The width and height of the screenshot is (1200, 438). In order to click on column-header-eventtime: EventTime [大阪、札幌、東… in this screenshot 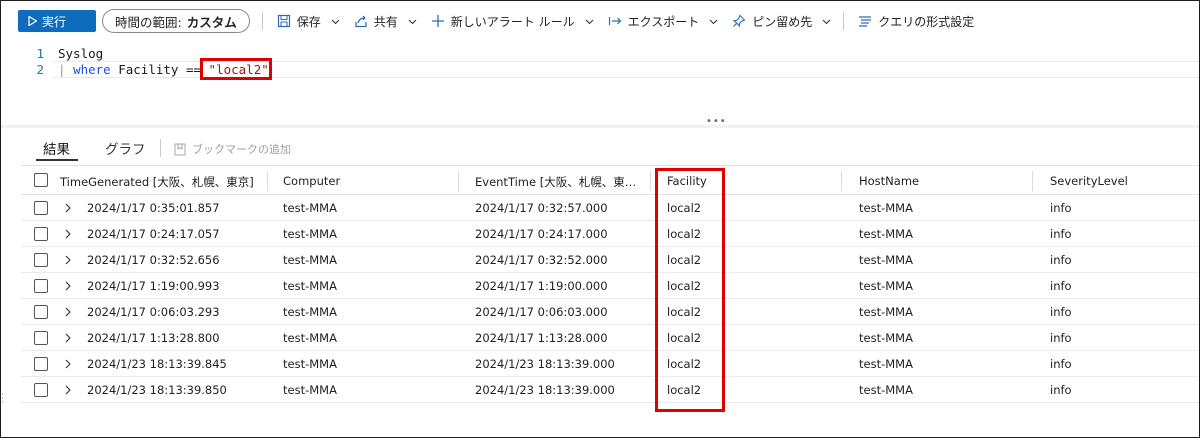, I will do `click(555, 182)`.